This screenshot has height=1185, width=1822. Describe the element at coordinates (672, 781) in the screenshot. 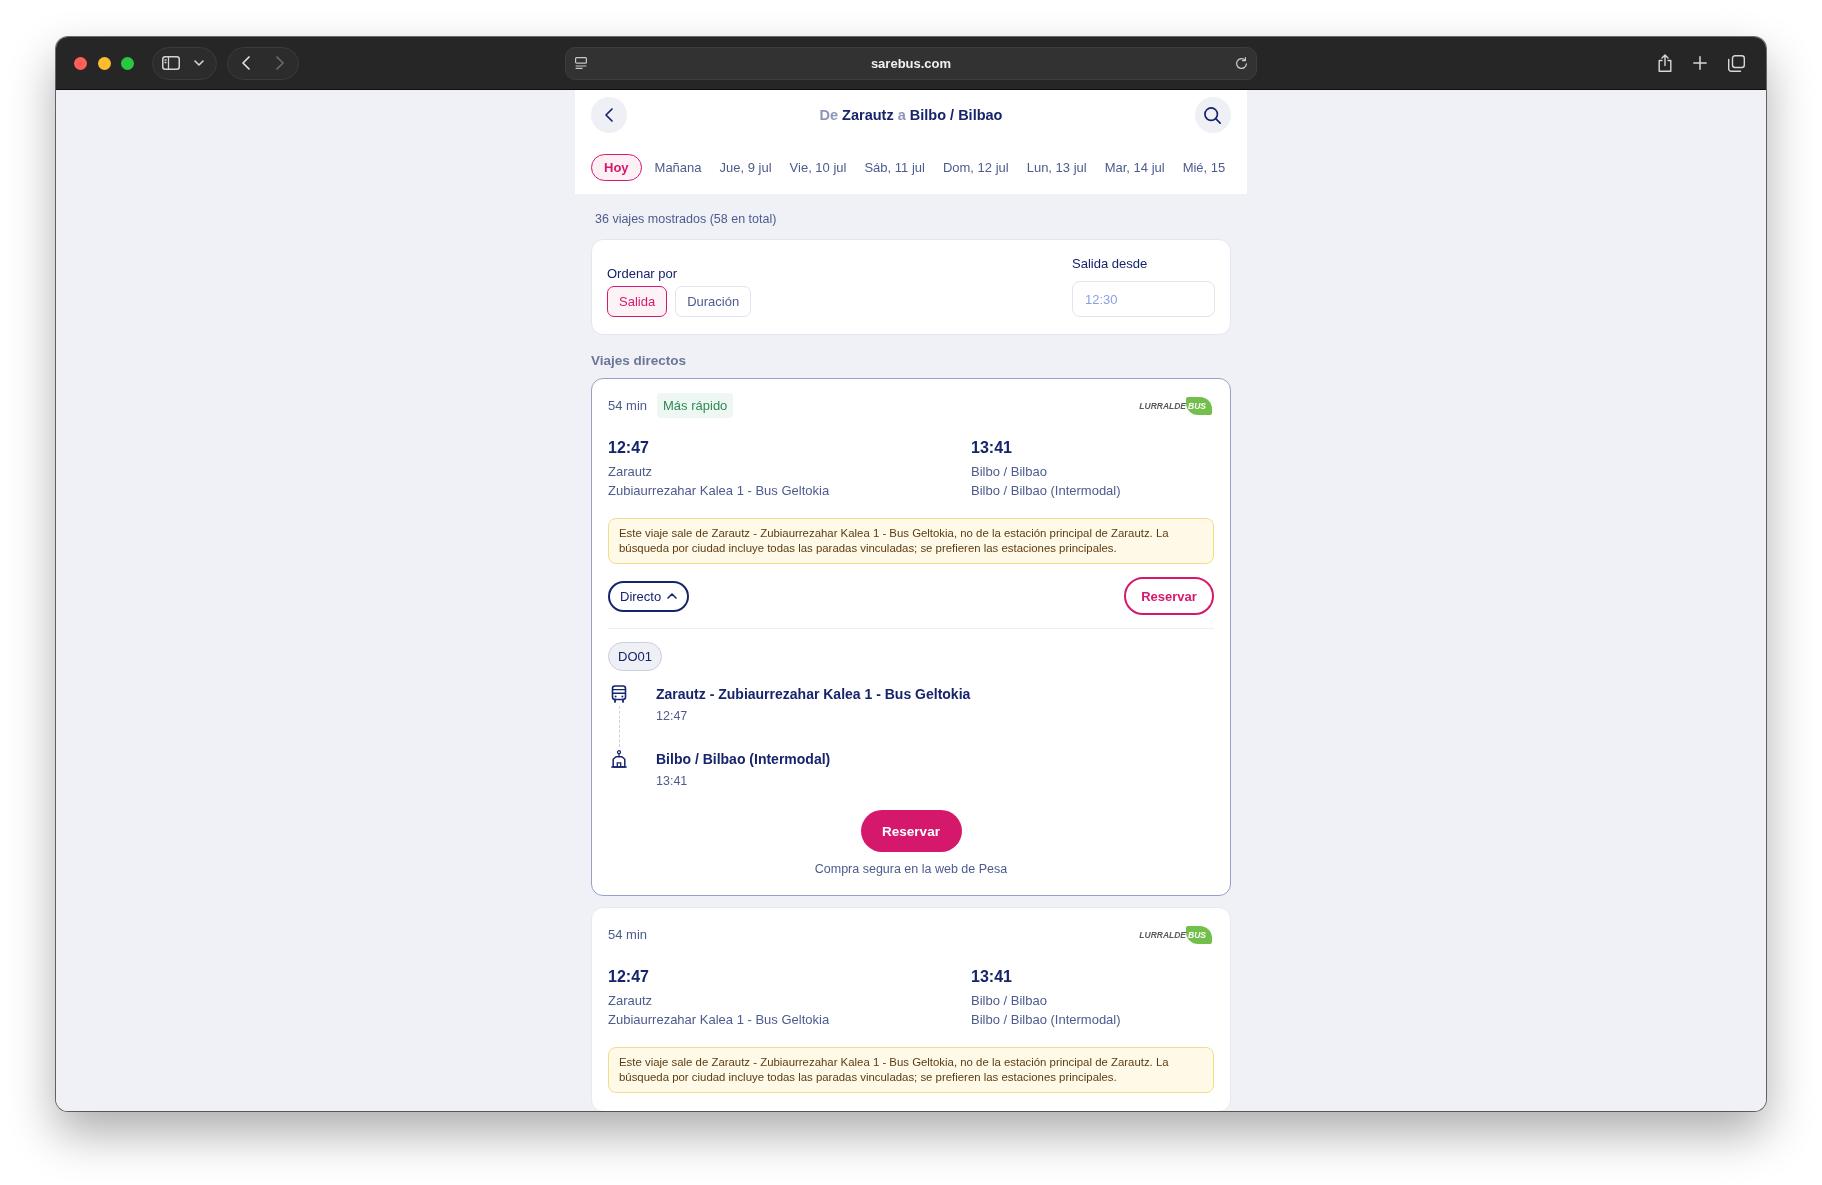

I see `stop-time: 13:41` at that location.